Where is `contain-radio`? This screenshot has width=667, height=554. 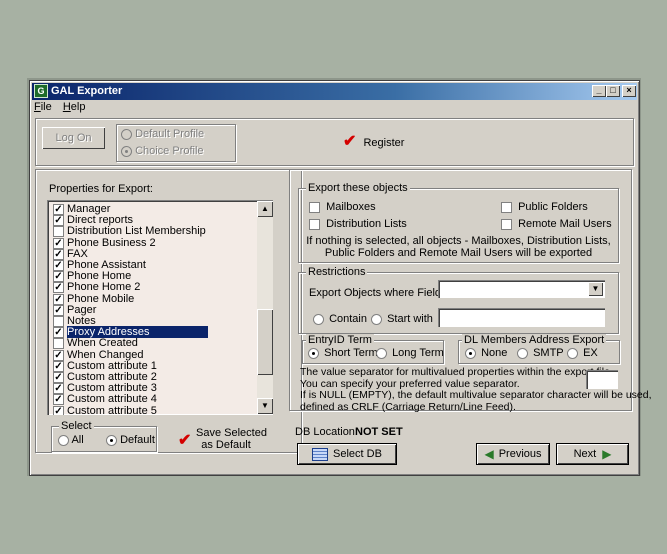 contain-radio is located at coordinates (318, 319).